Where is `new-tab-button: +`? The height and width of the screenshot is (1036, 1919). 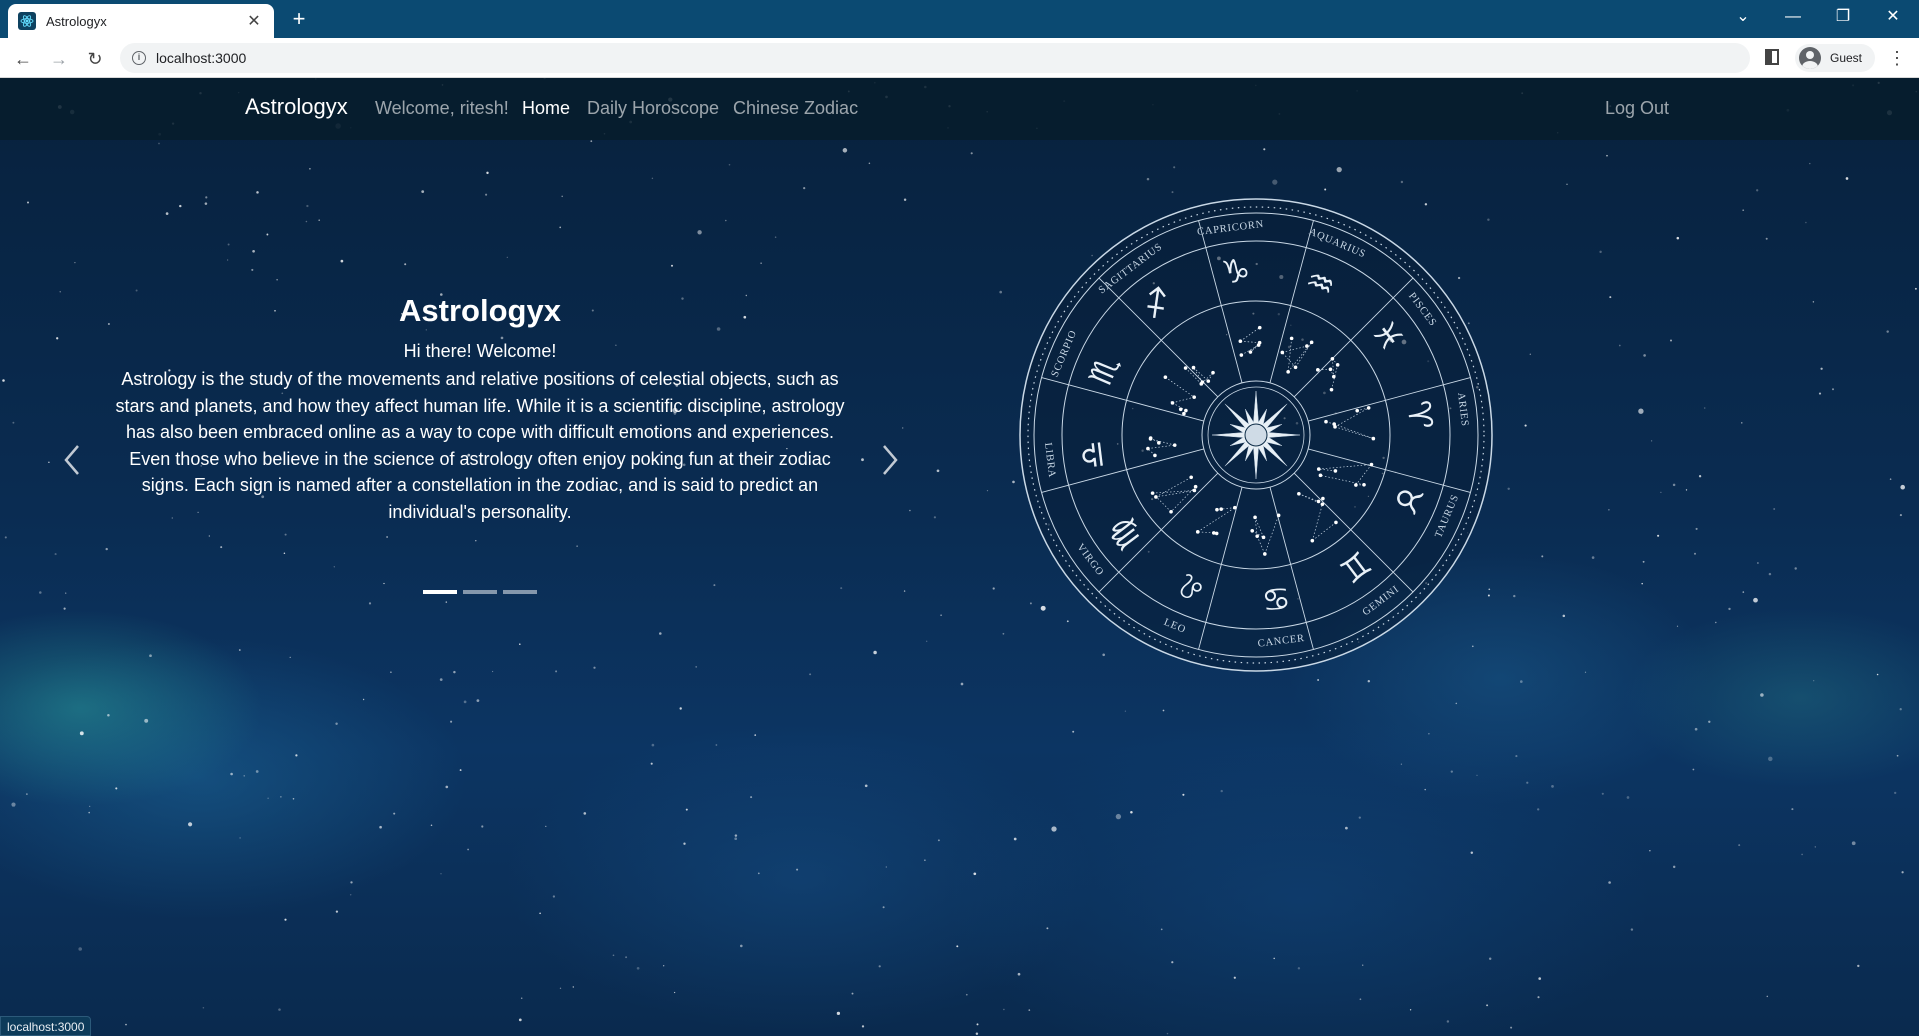 new-tab-button: + is located at coordinates (299, 19).